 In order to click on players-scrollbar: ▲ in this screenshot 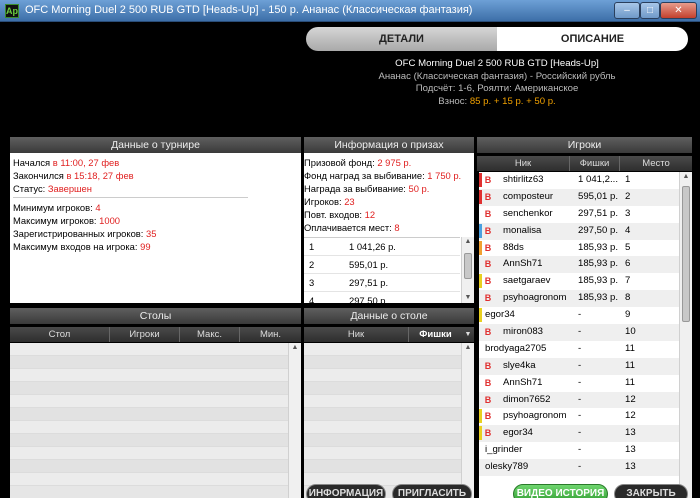, I will do `click(685, 335)`.